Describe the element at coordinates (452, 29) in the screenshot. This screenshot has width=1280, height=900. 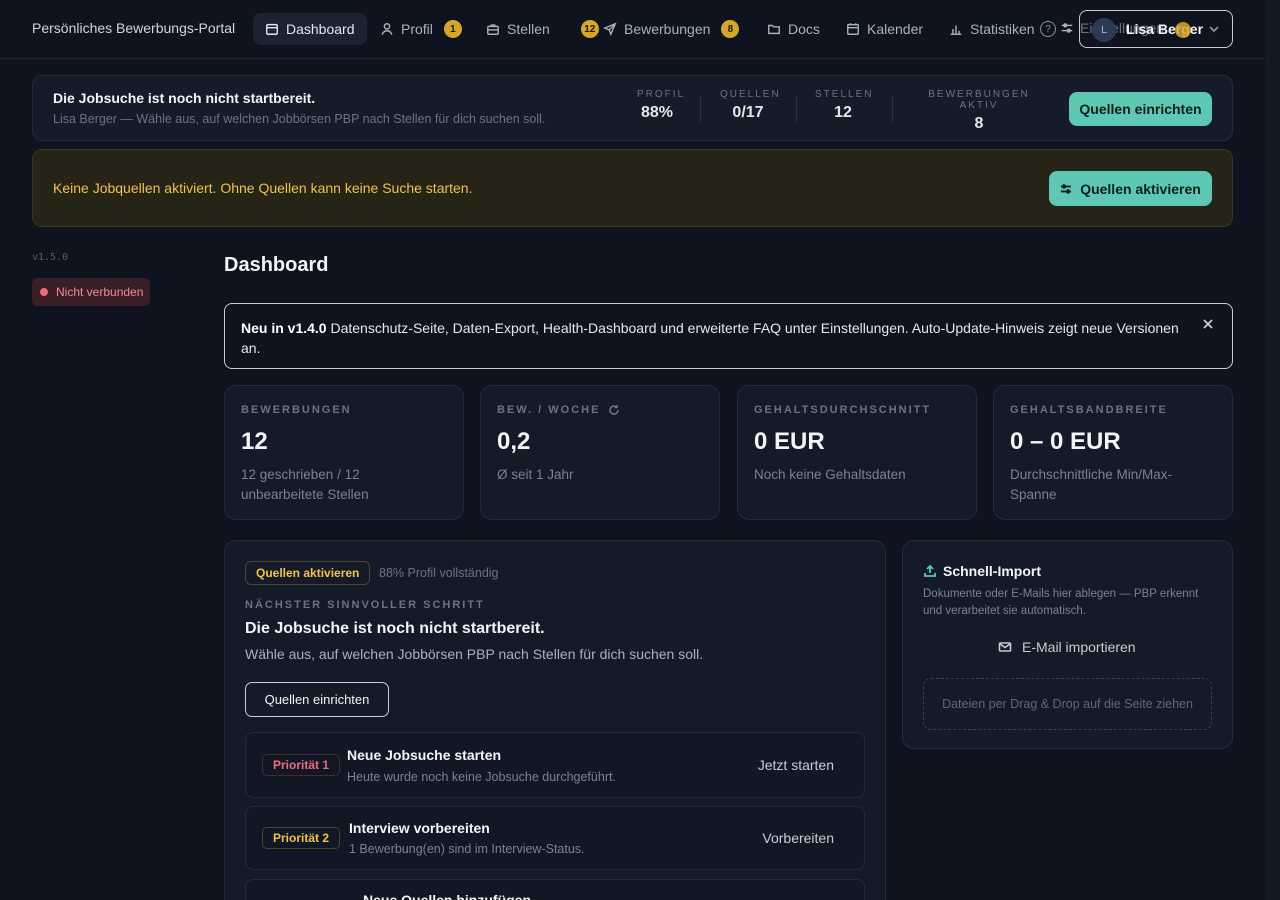
I see `nav-profil-badge: 1` at that location.